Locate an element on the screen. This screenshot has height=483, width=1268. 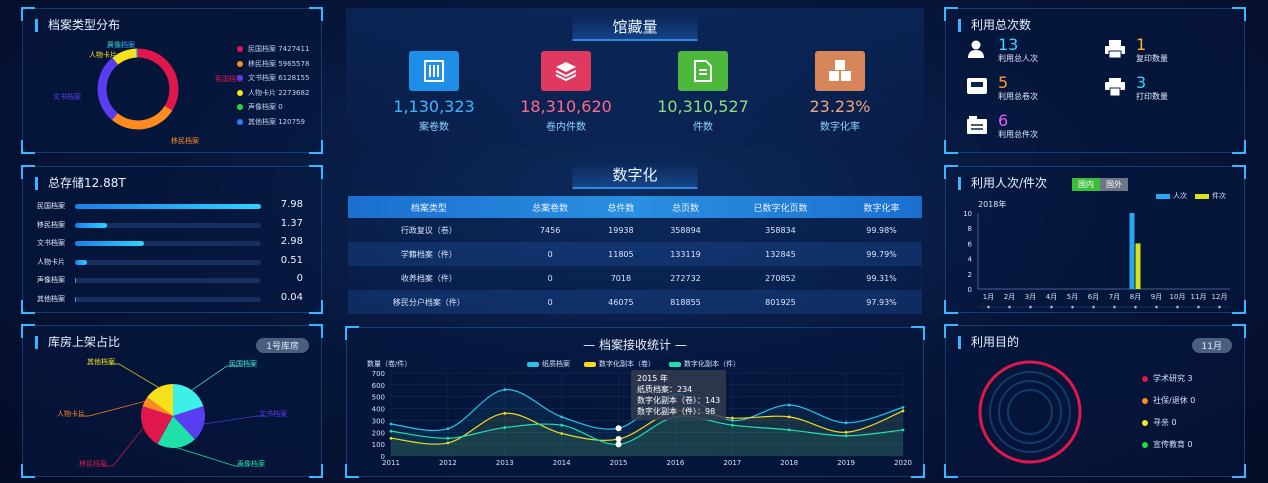
panel-title: 利用人次/件次 is located at coordinates (1002, 183).